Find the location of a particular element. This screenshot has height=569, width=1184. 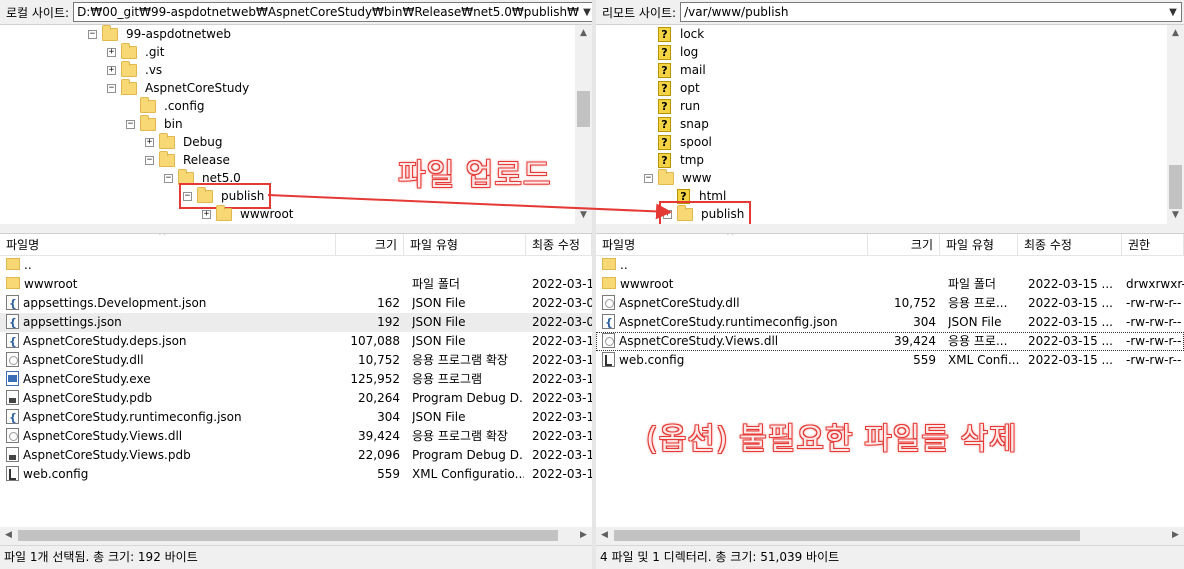

tree-node: − www is located at coordinates (679, 177).